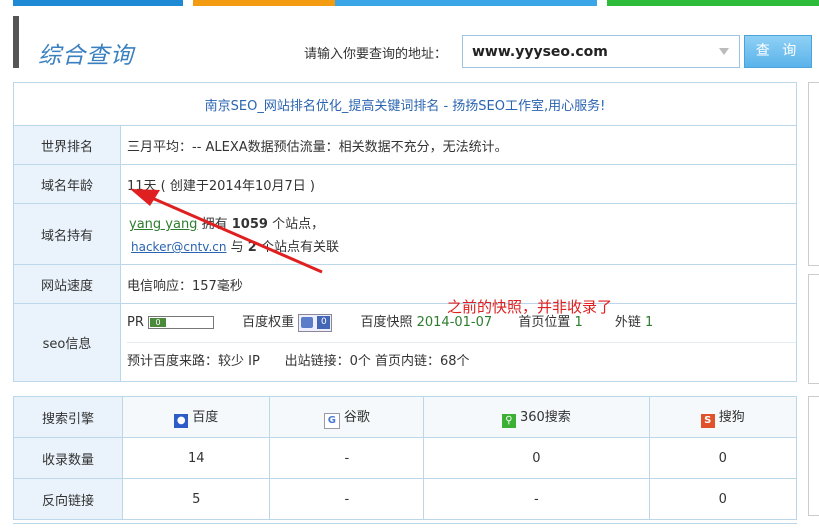  Describe the element at coordinates (67, 342) in the screenshot. I see `seo-info-label: seo信息` at that location.